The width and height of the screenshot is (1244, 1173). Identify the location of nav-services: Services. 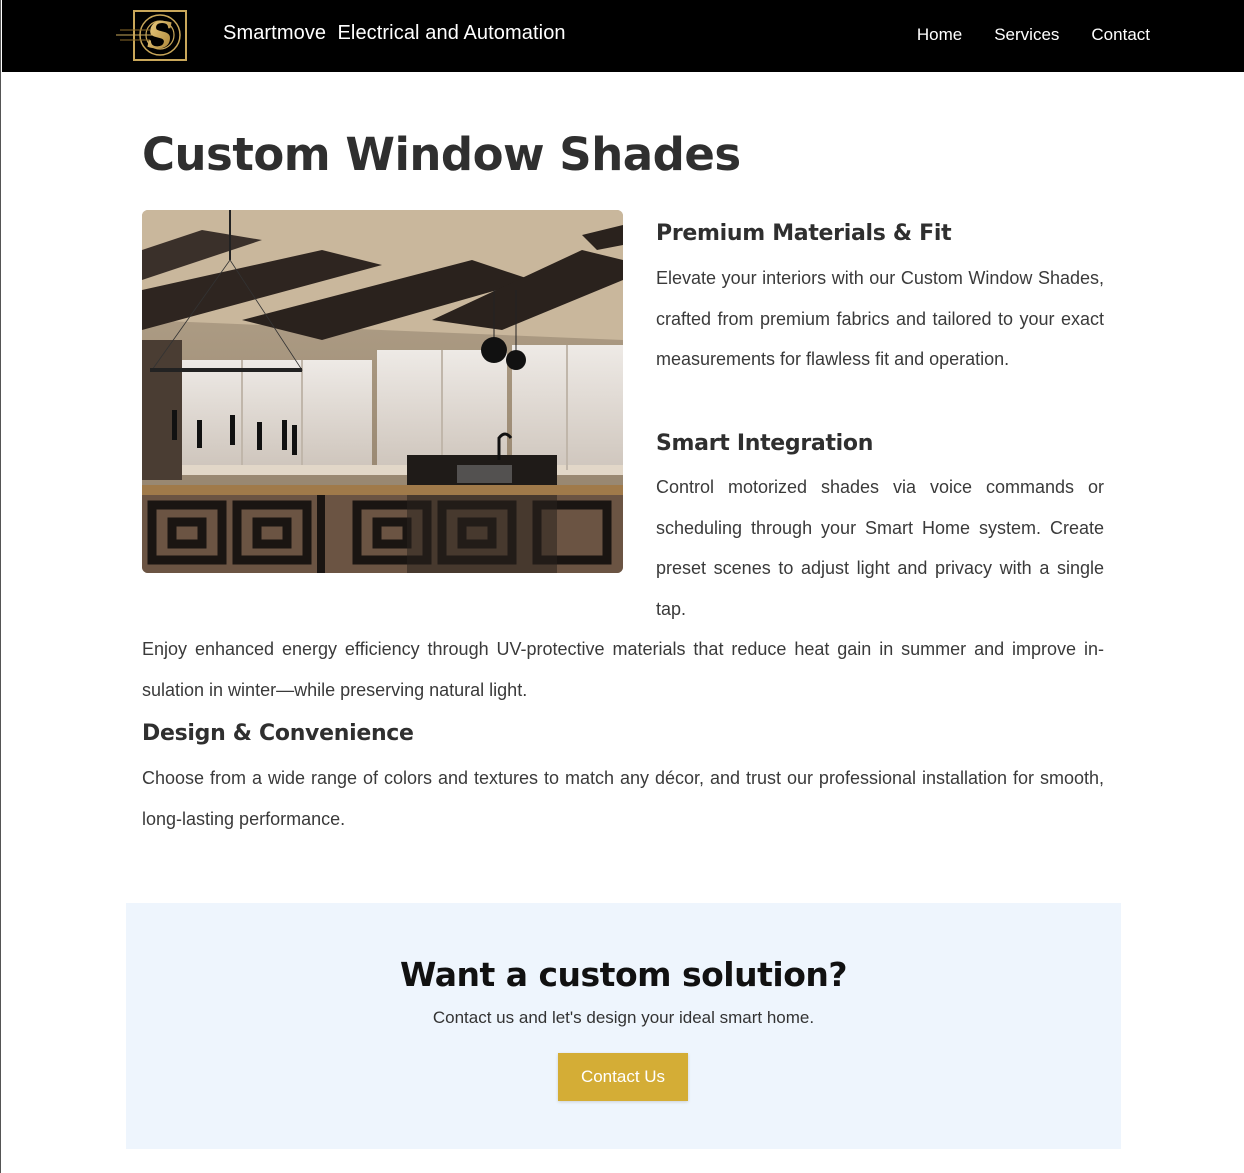
(1026, 35).